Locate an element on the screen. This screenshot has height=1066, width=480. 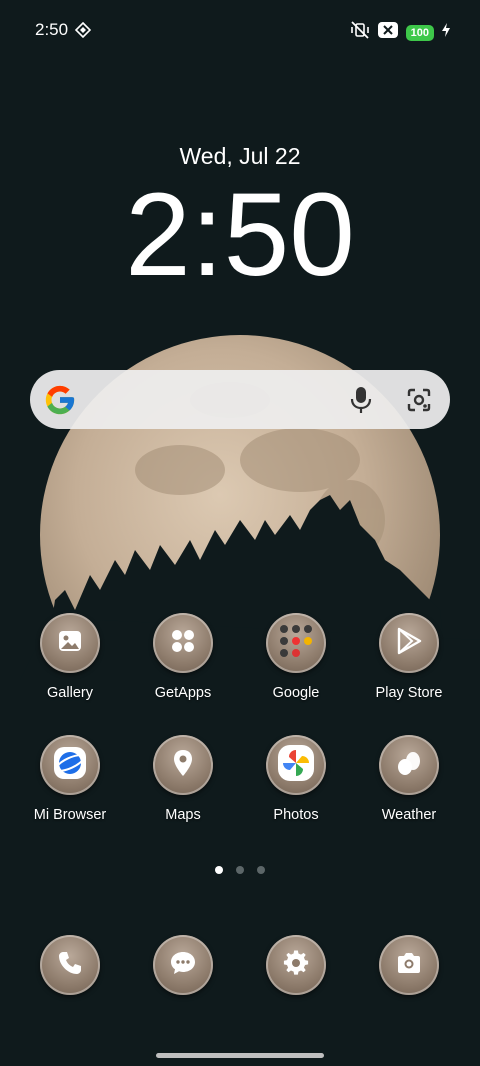
dock-messages is located at coordinates (183, 965).